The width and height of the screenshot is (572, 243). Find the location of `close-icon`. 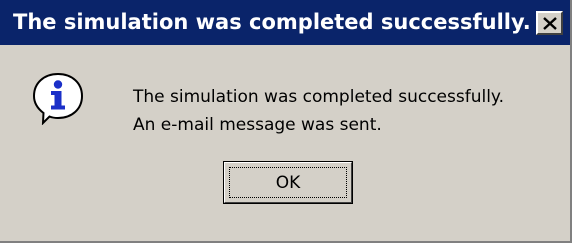

close-icon is located at coordinates (550, 23).